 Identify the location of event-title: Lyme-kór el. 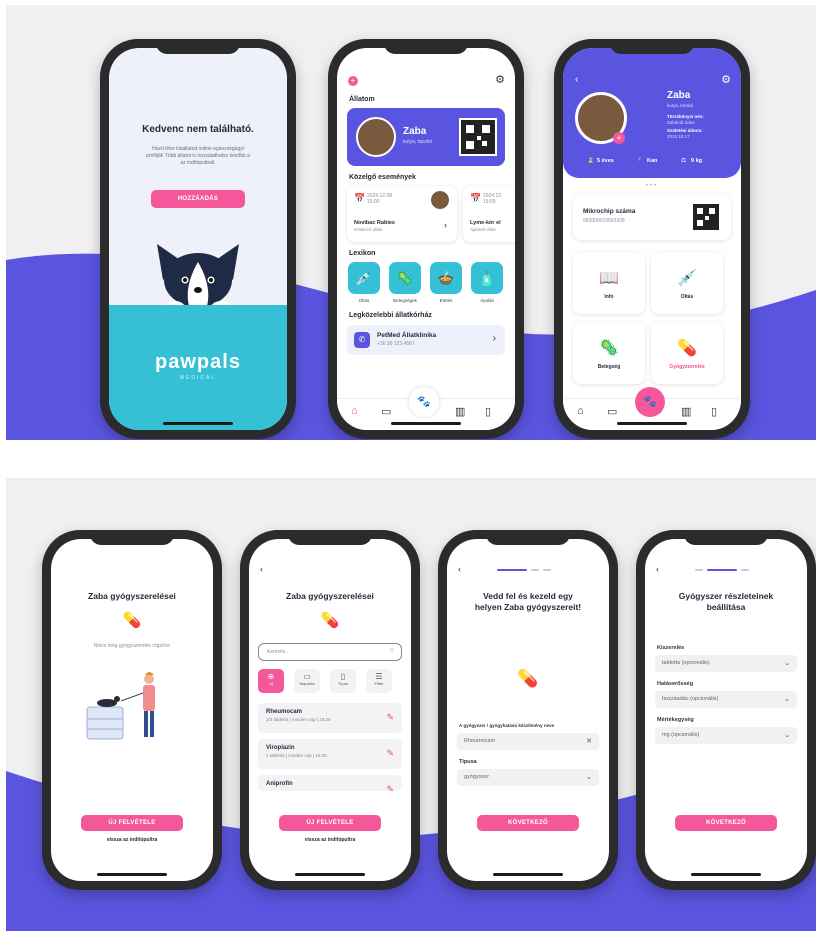
(485, 223).